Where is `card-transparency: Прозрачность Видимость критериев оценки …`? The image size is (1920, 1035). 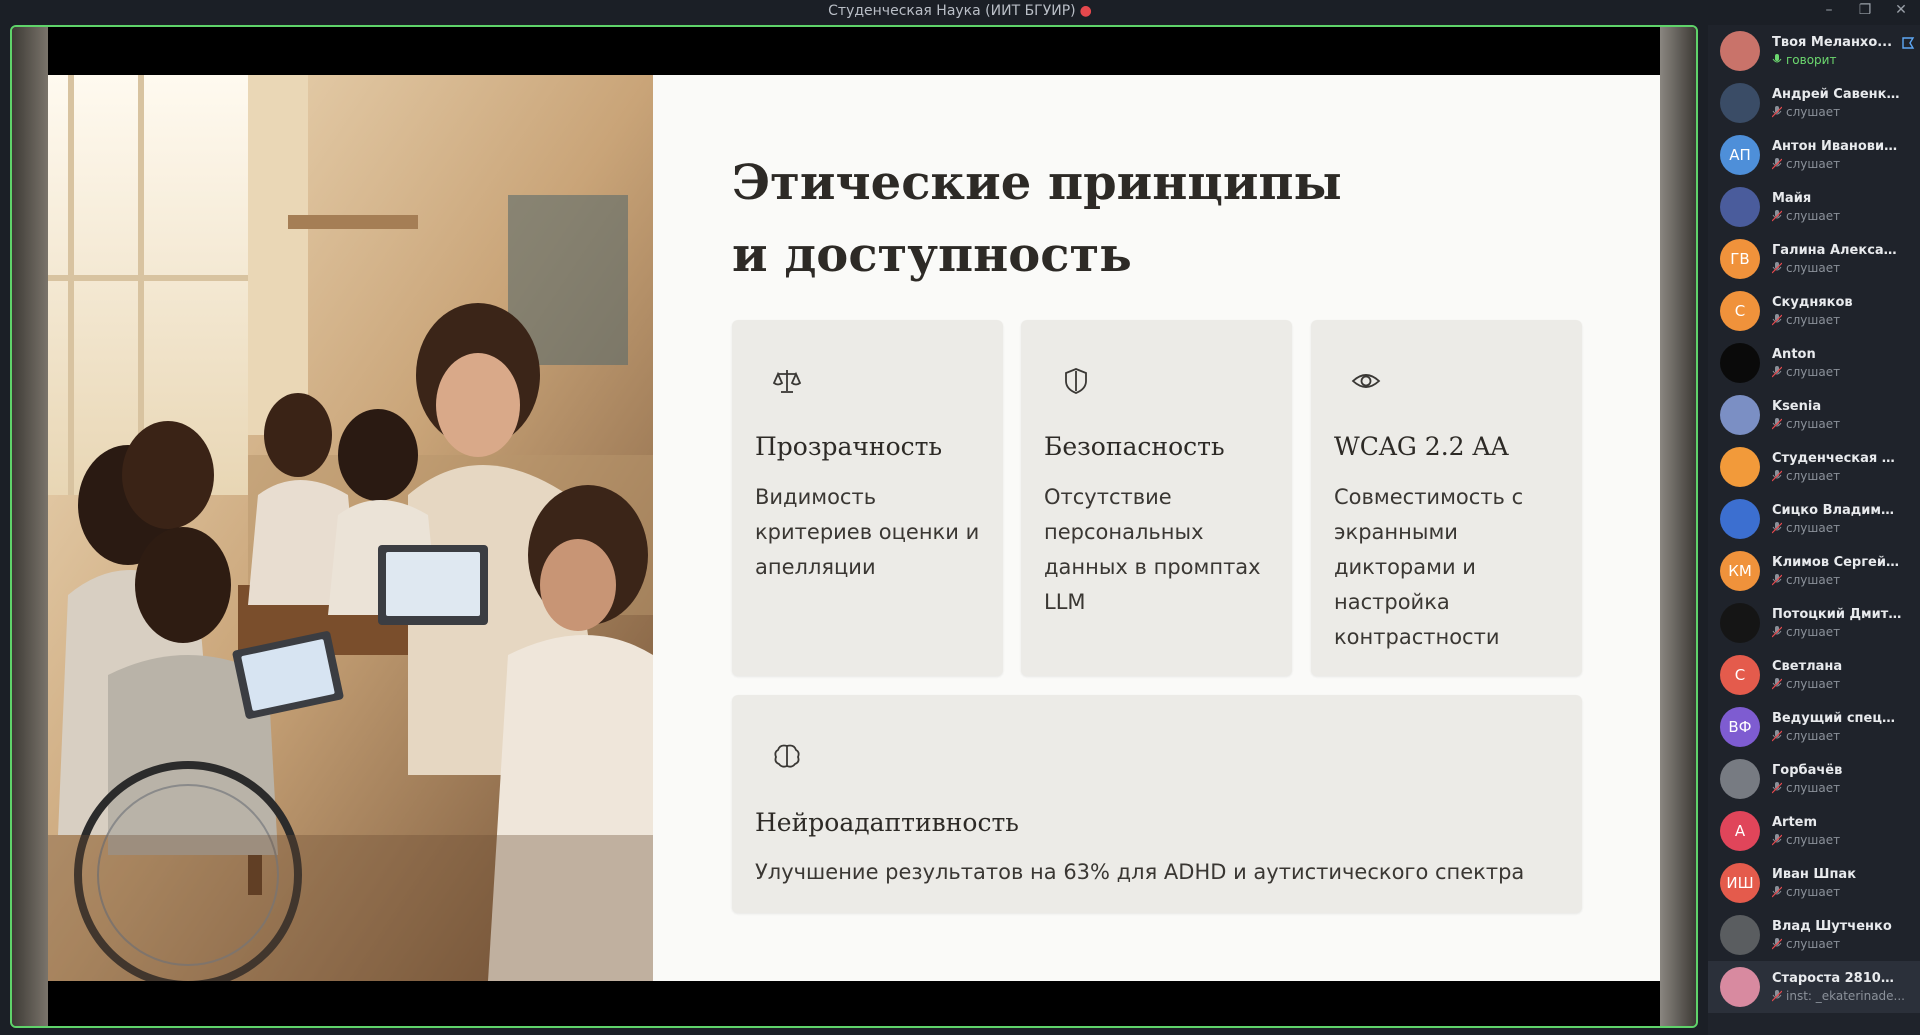 card-transparency: Прозрачность Видимость критериев оценки … is located at coordinates (867, 498).